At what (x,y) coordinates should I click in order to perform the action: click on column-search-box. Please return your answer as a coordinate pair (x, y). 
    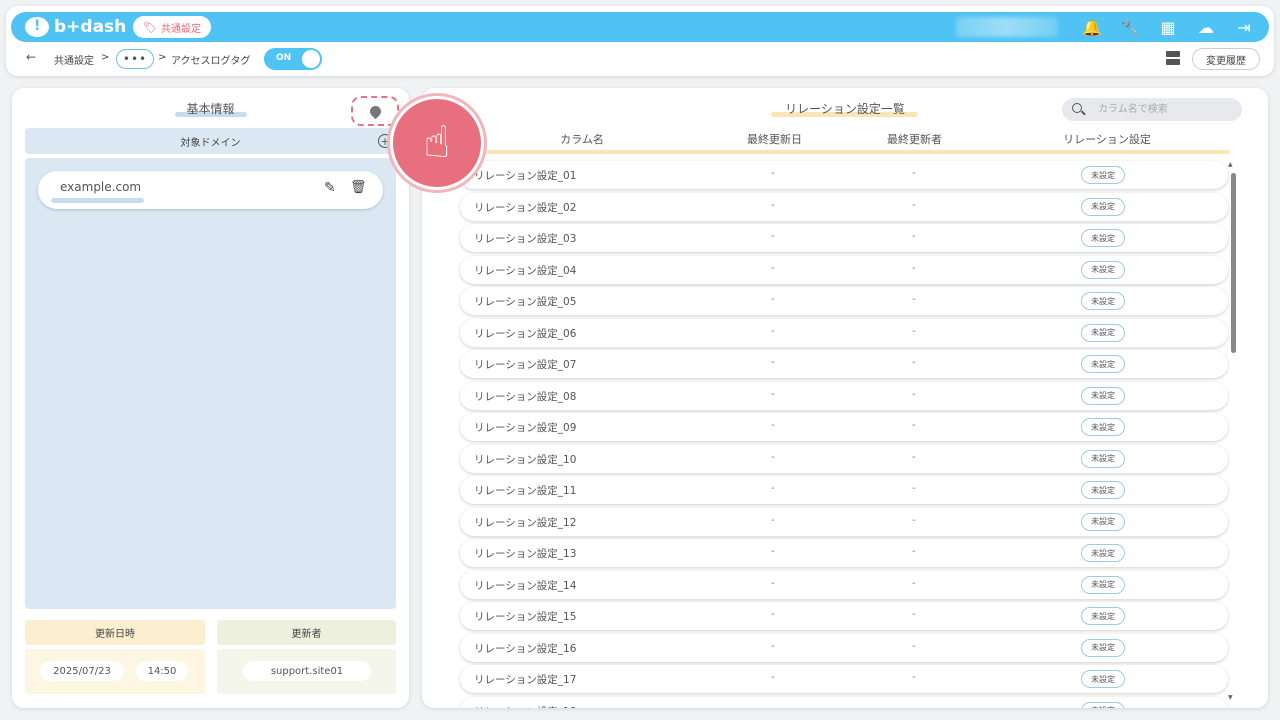
    Looking at the image, I should click on (1152, 109).